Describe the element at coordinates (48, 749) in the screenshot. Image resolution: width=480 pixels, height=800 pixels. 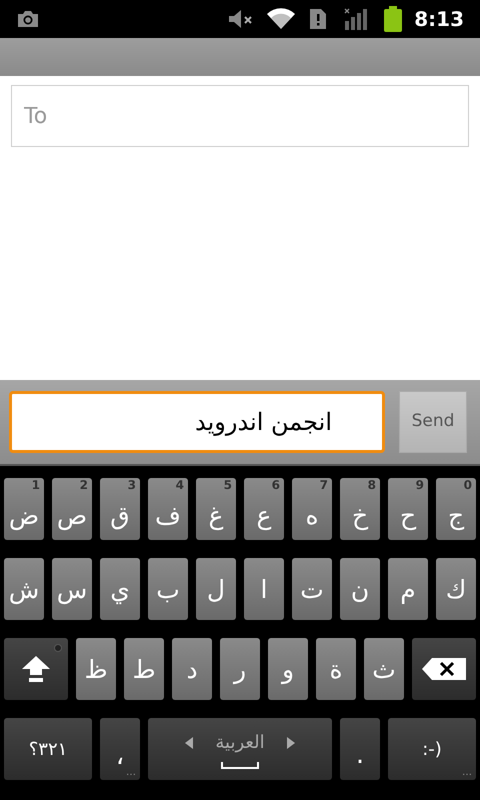
I see `symbols-key: ٣٢١؟` at that location.